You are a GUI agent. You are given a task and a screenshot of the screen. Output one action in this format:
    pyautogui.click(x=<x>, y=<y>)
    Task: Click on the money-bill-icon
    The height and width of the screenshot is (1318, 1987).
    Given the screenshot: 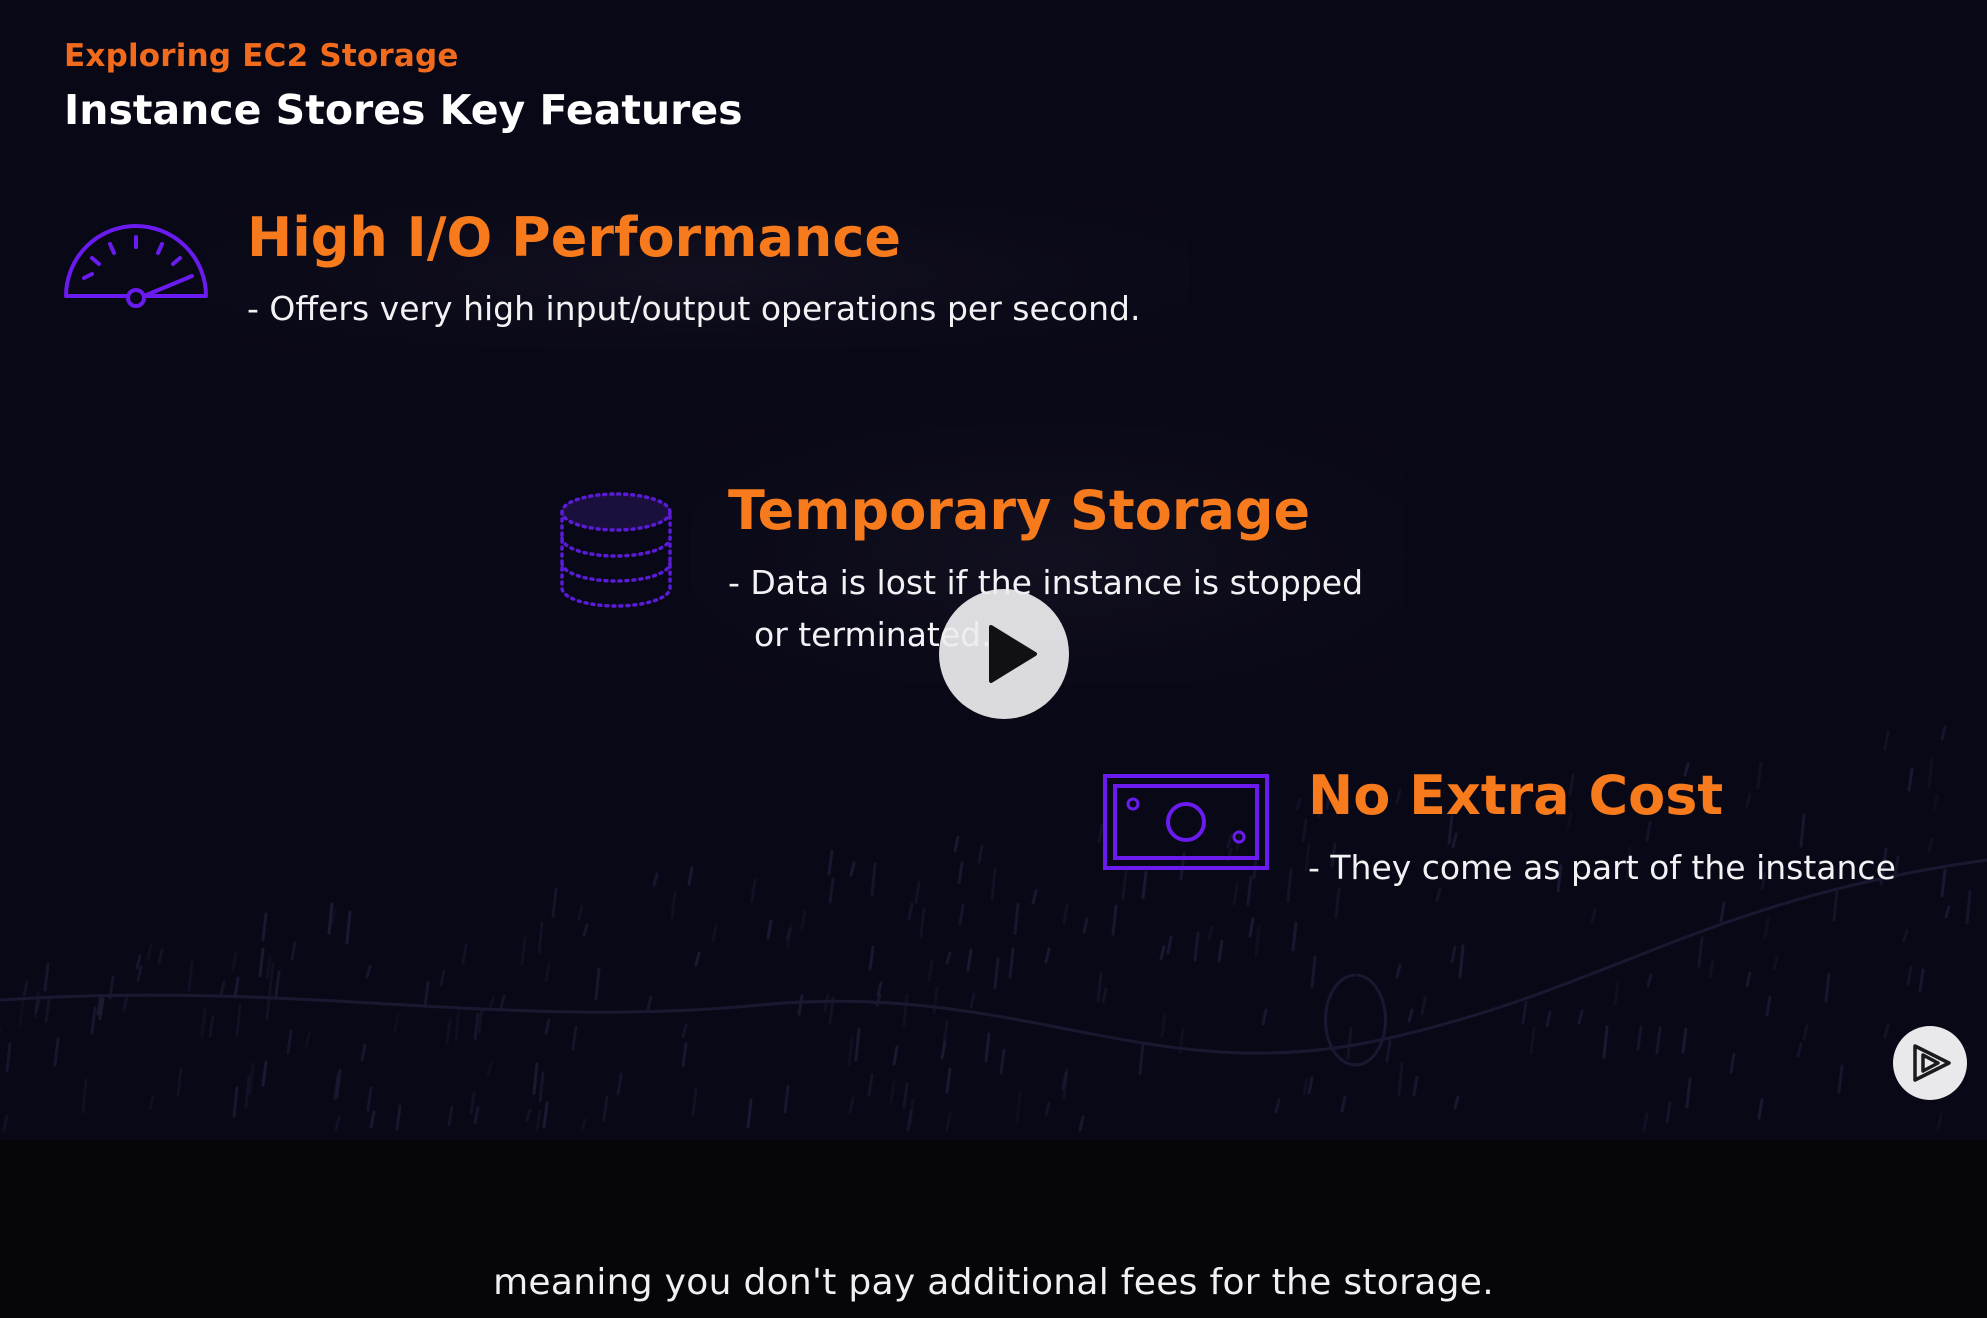 What is the action you would take?
    pyautogui.click(x=1186, y=822)
    